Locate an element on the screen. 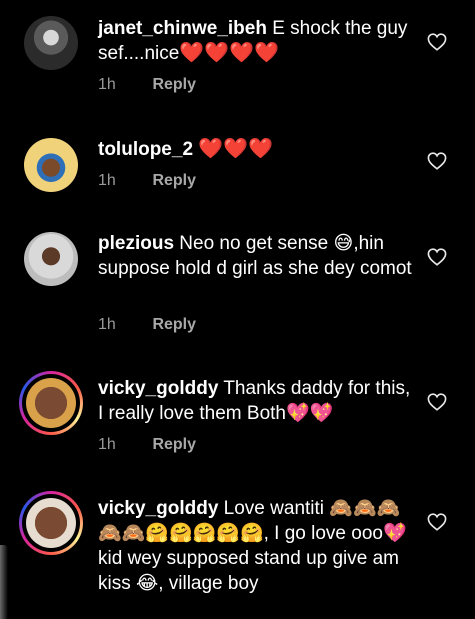  screen-edge-shadow is located at coordinates (4, 582).